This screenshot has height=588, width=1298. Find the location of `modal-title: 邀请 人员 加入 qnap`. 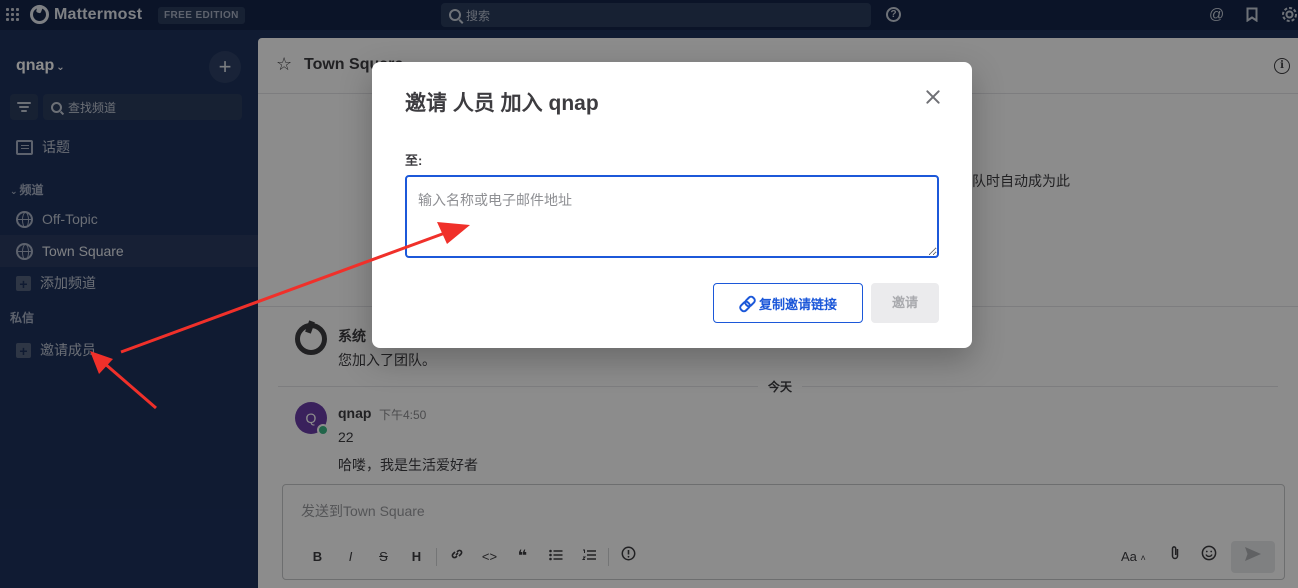

modal-title: 邀请 人员 加入 qnap is located at coordinates (502, 103).